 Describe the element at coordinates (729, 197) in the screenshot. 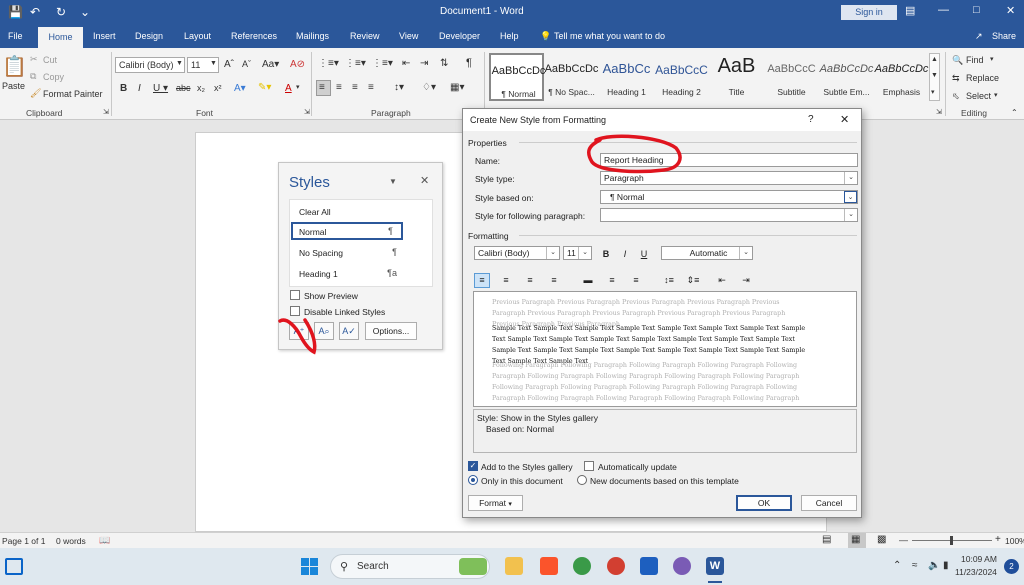

I see `based-on-dropdown: ¶ Normal ⌄` at that location.